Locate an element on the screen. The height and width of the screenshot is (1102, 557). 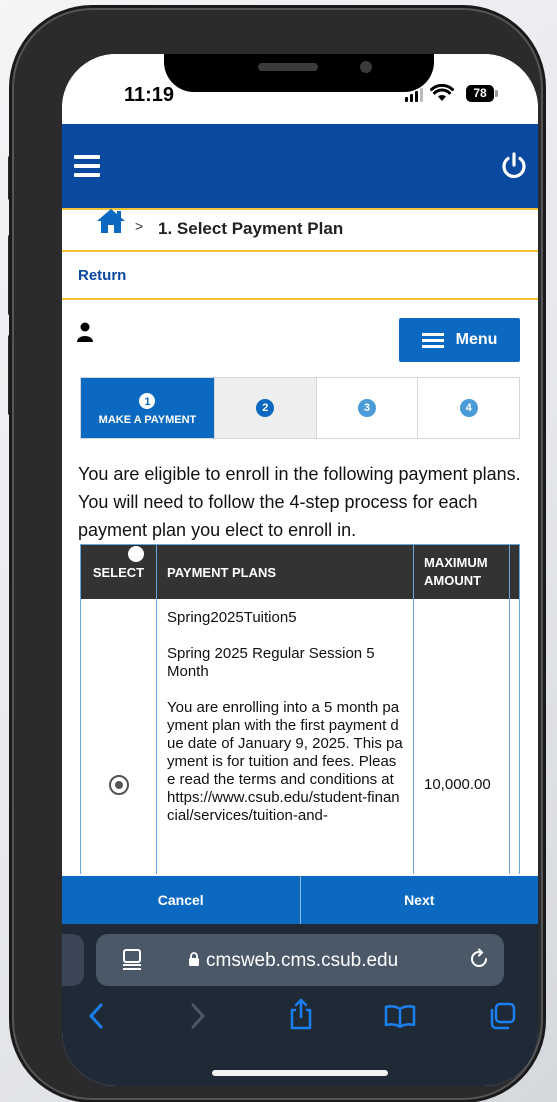
plan-name: Spring 2025 Regular Session 5 Month is located at coordinates (271, 662).